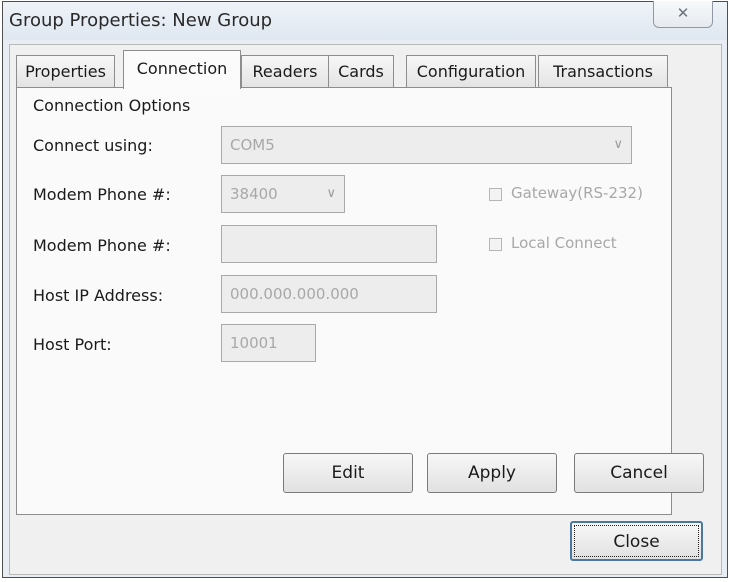 The image size is (732, 582). I want to click on tab-properties: Properties, so click(65, 71).